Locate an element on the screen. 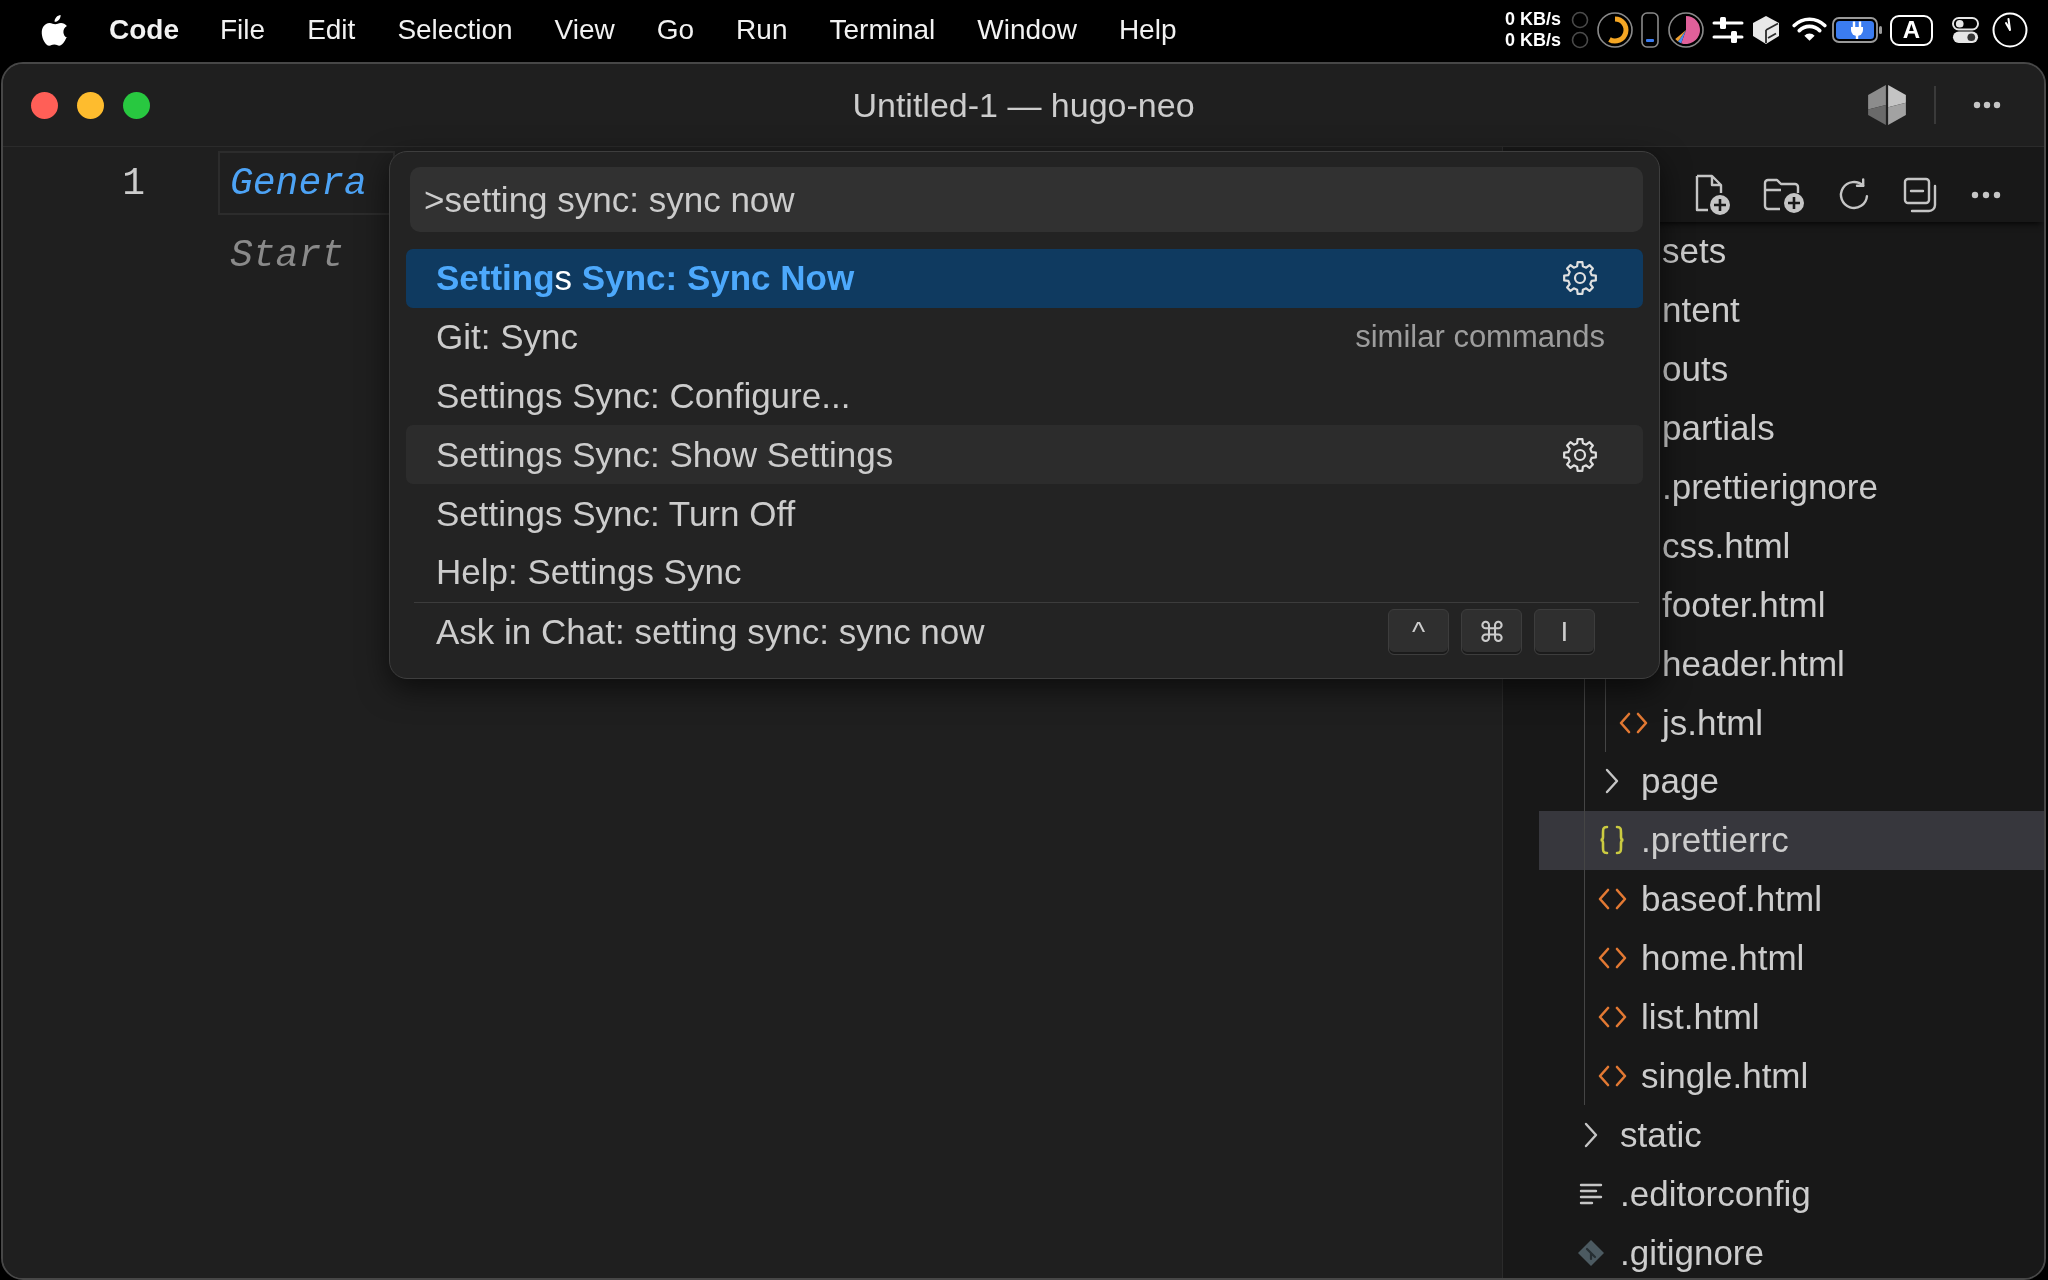 The image size is (2048, 1280). app-menu: Code is located at coordinates (144, 30).